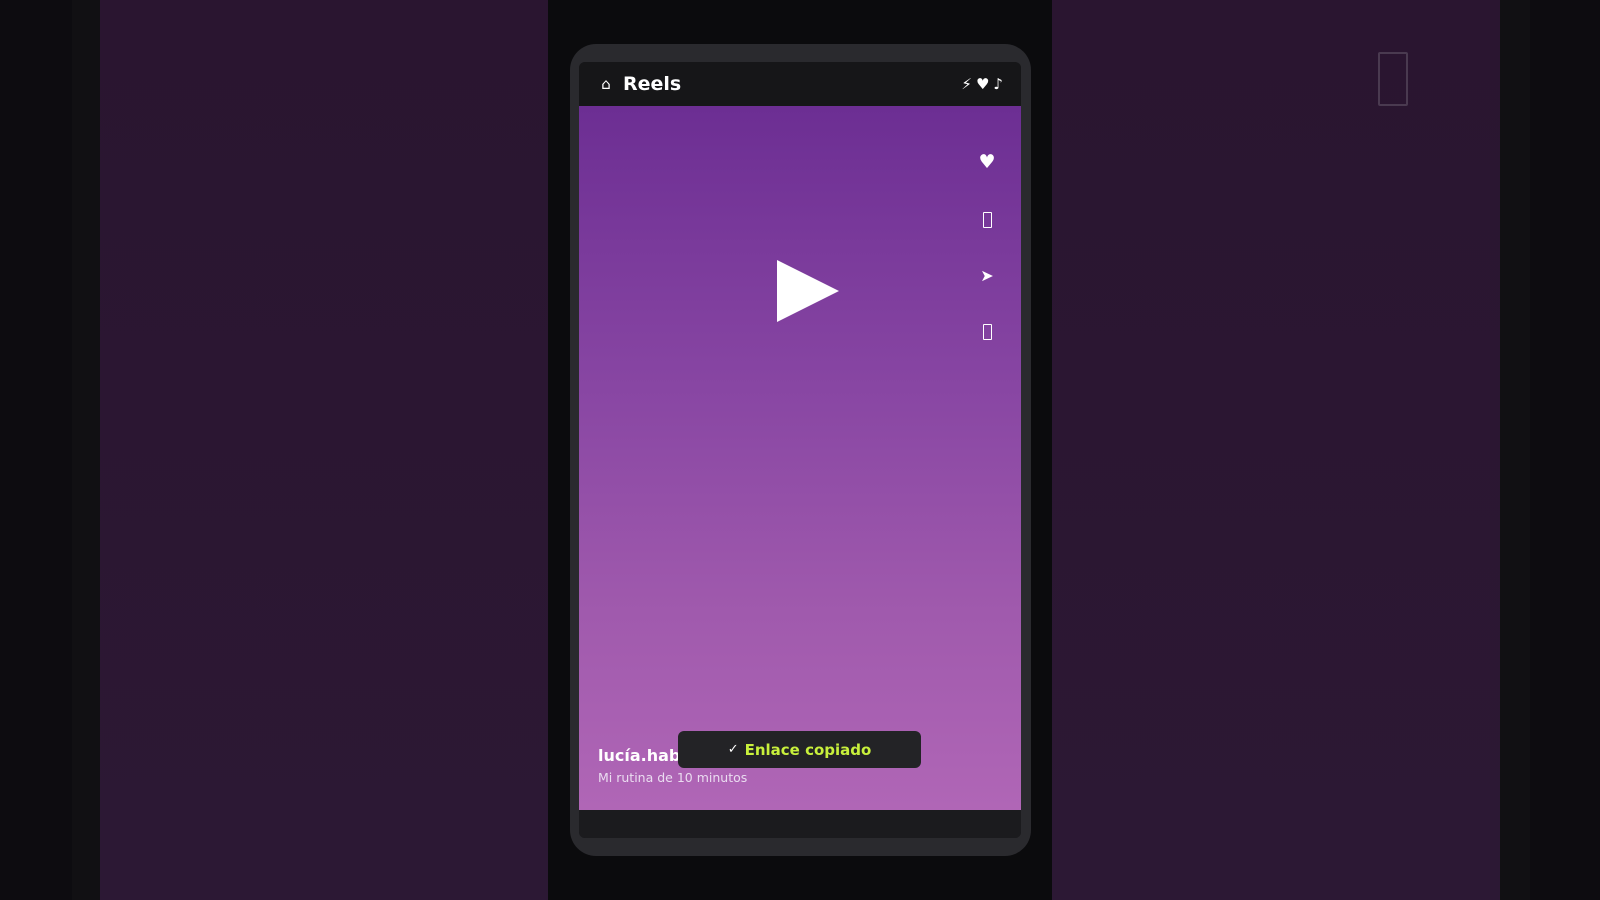  I want to click on save-button, so click(987, 332).